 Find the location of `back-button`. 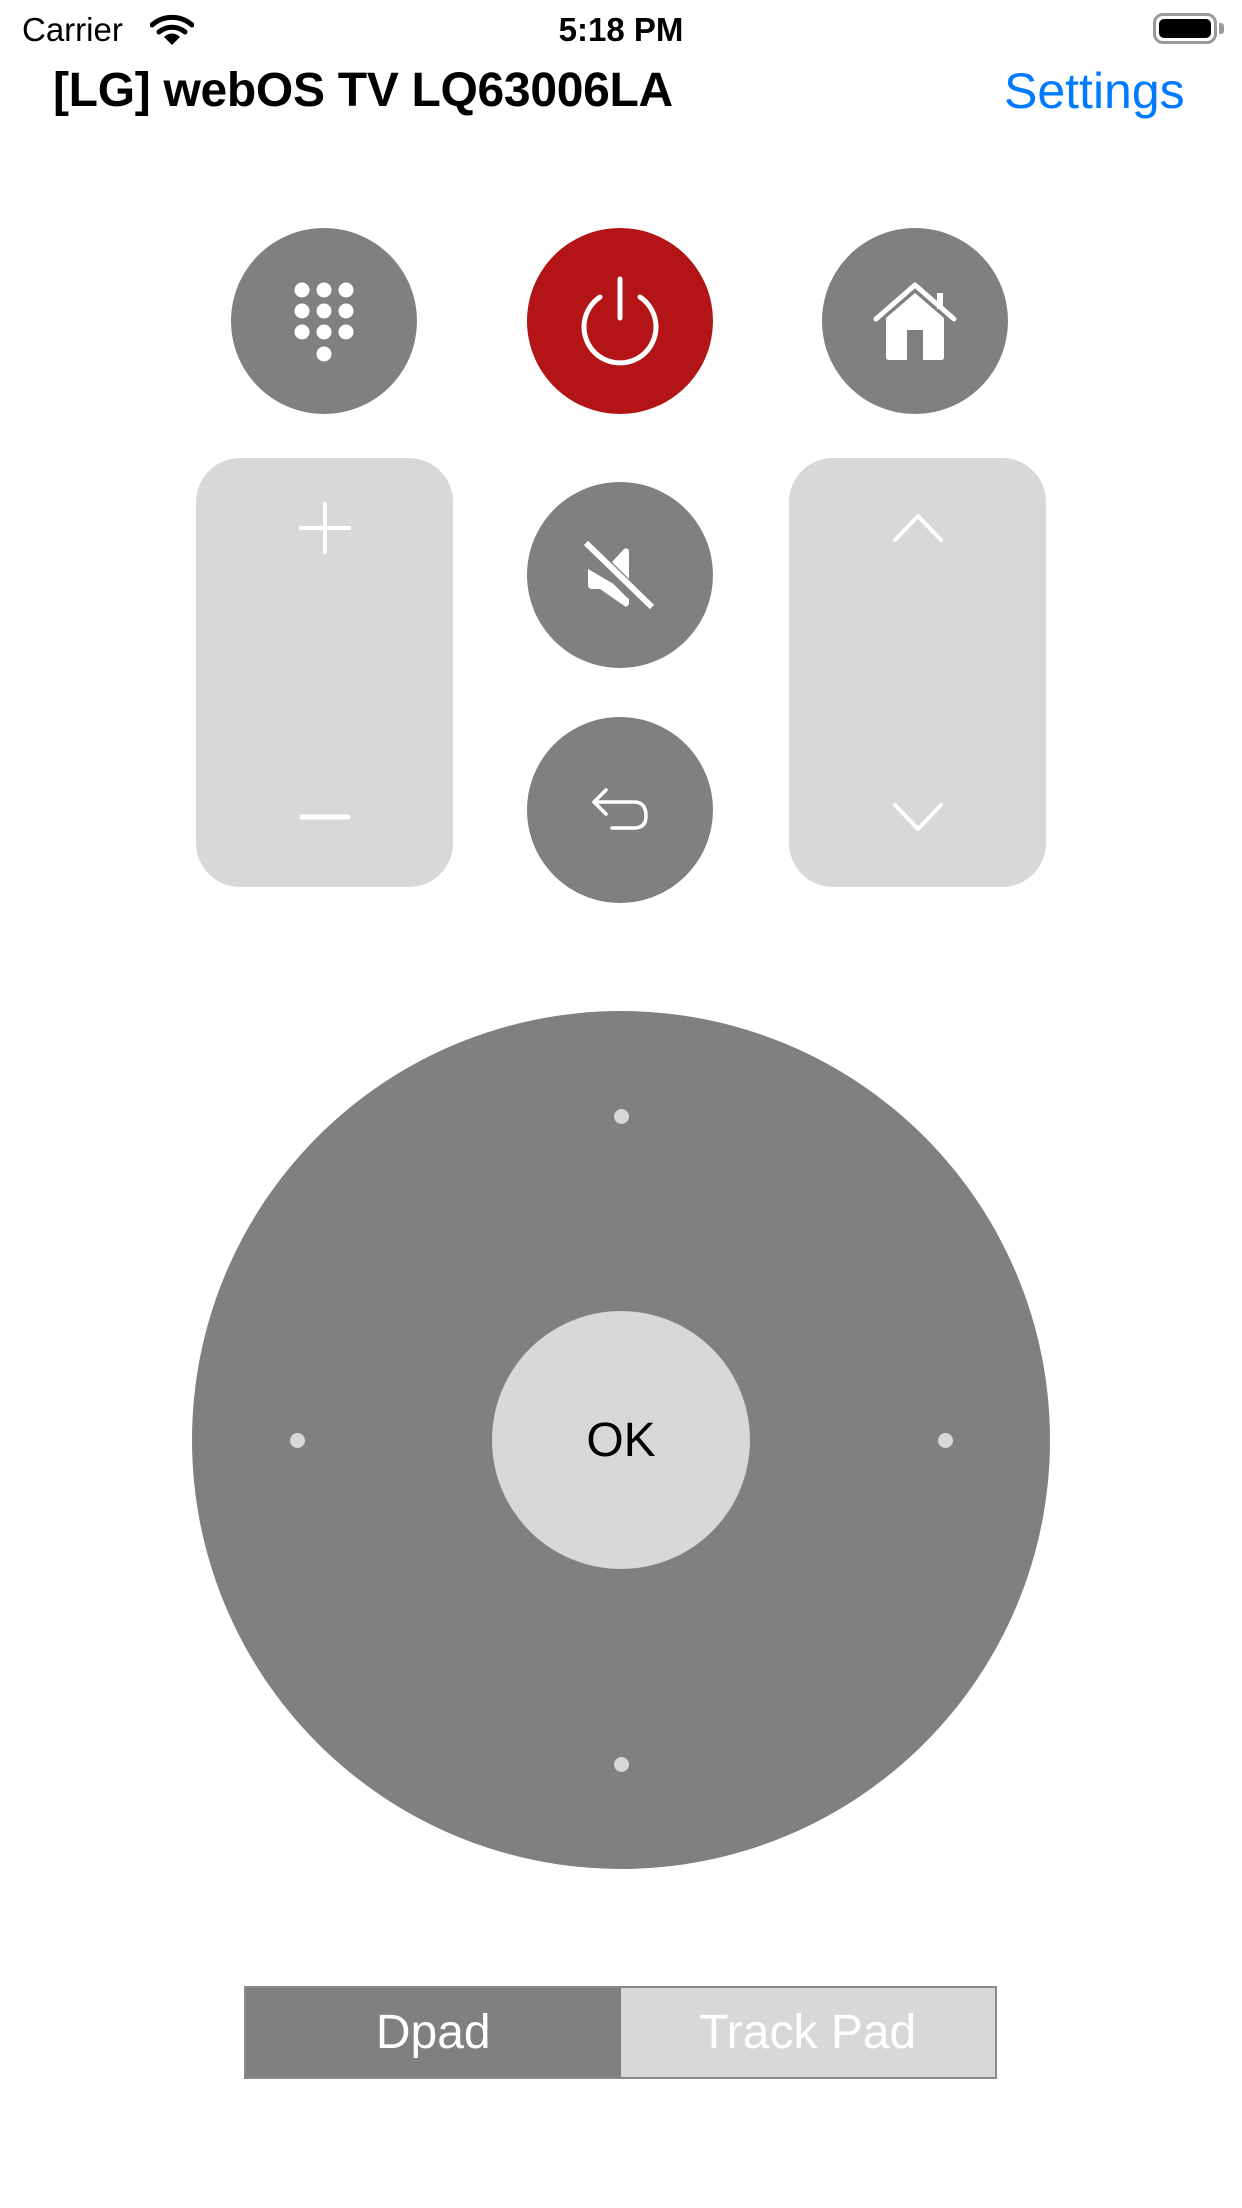

back-button is located at coordinates (620, 810).